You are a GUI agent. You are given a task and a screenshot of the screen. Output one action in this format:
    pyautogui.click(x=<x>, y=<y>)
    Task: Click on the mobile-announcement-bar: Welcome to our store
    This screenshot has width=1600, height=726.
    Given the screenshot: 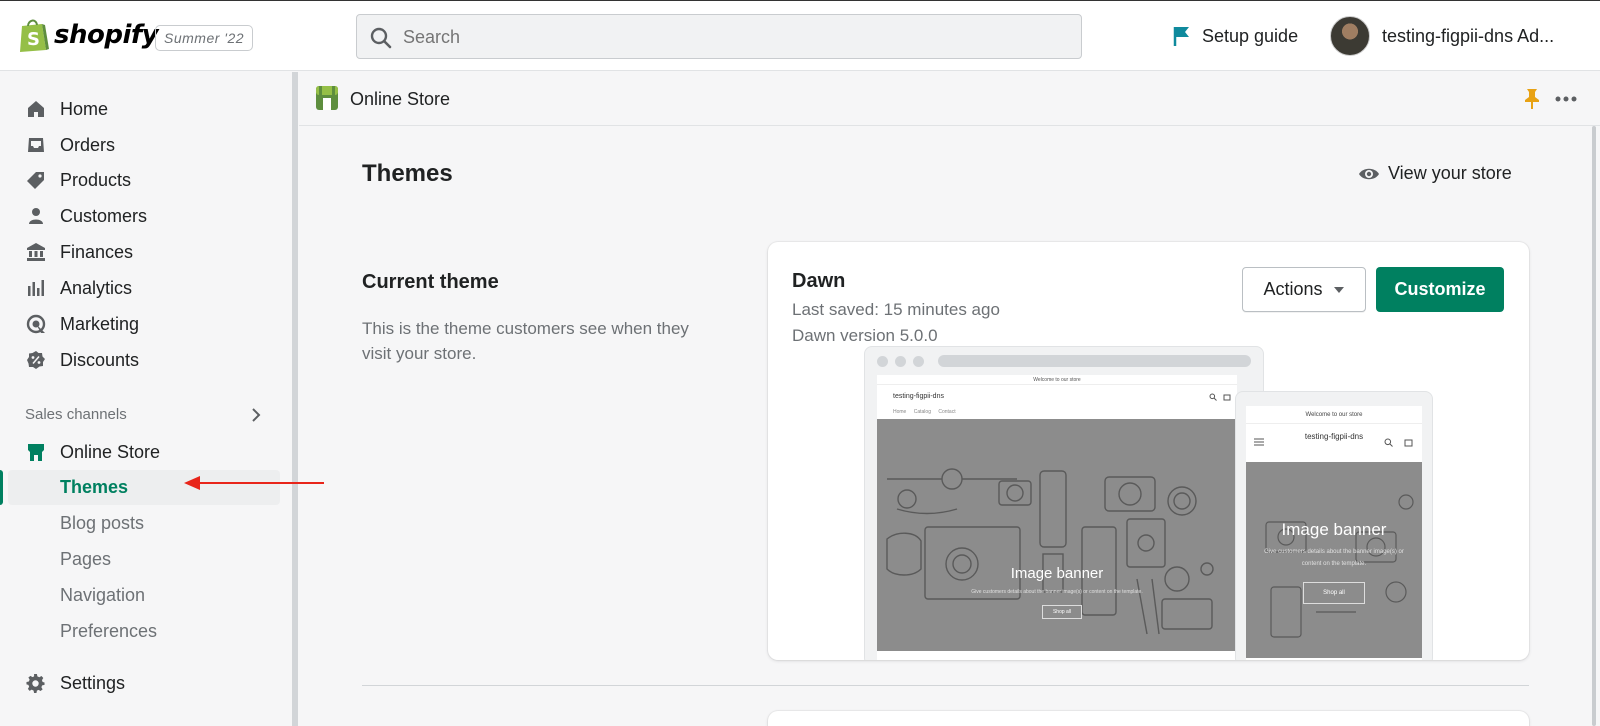 What is the action you would take?
    pyautogui.click(x=1334, y=415)
    